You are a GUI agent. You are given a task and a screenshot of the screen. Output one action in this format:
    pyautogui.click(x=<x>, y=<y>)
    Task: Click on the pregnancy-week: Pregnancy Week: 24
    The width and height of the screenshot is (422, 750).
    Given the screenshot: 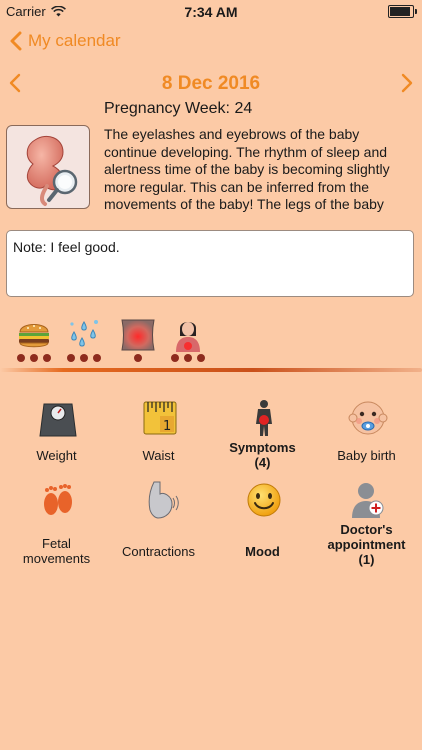 What is the action you would take?
    pyautogui.click(x=178, y=108)
    